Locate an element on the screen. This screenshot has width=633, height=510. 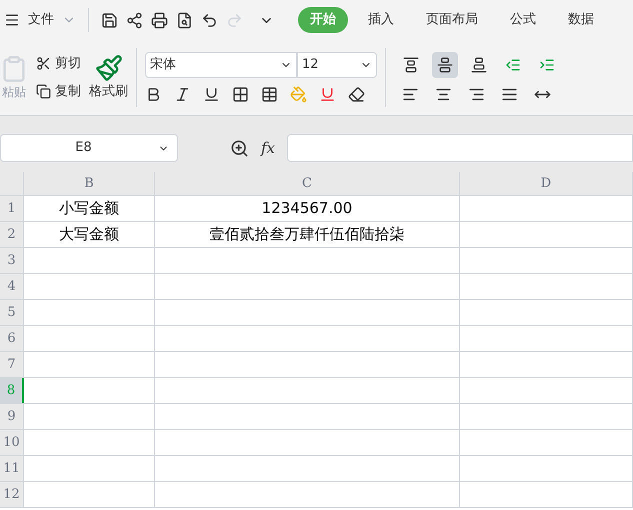
column-header: B is located at coordinates (89, 183).